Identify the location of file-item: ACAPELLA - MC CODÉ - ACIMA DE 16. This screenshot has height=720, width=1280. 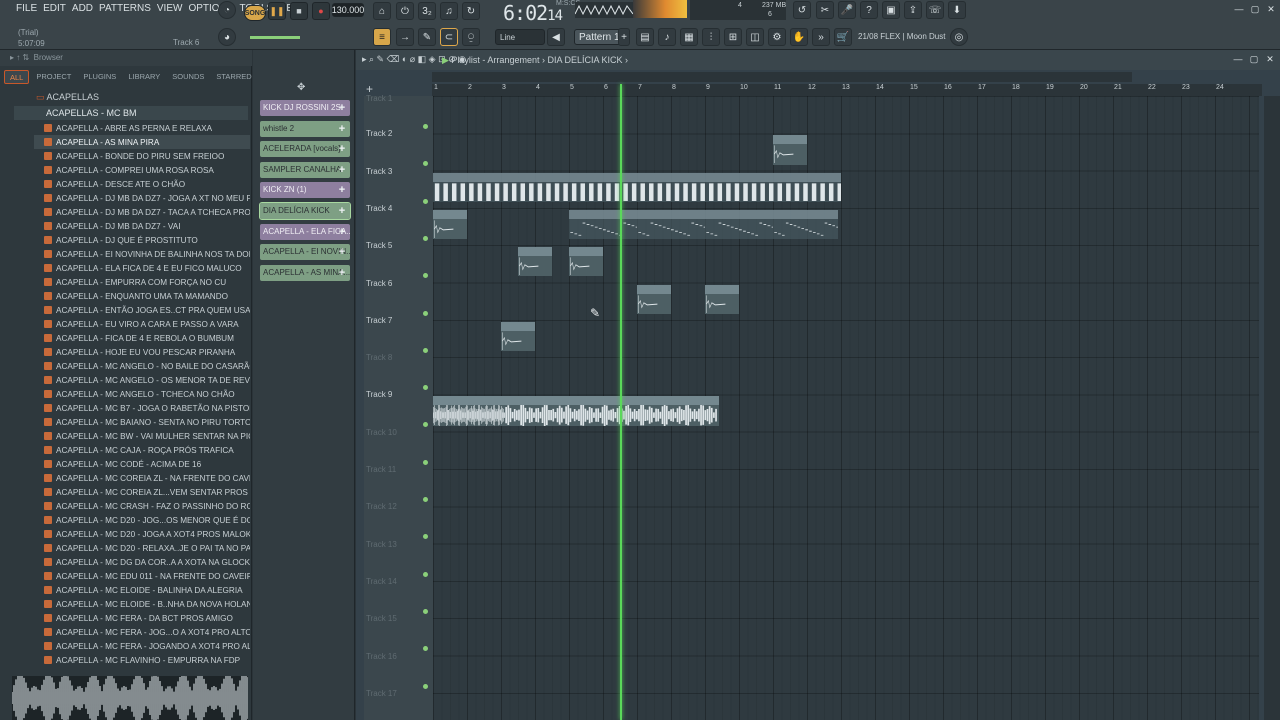
(147, 464).